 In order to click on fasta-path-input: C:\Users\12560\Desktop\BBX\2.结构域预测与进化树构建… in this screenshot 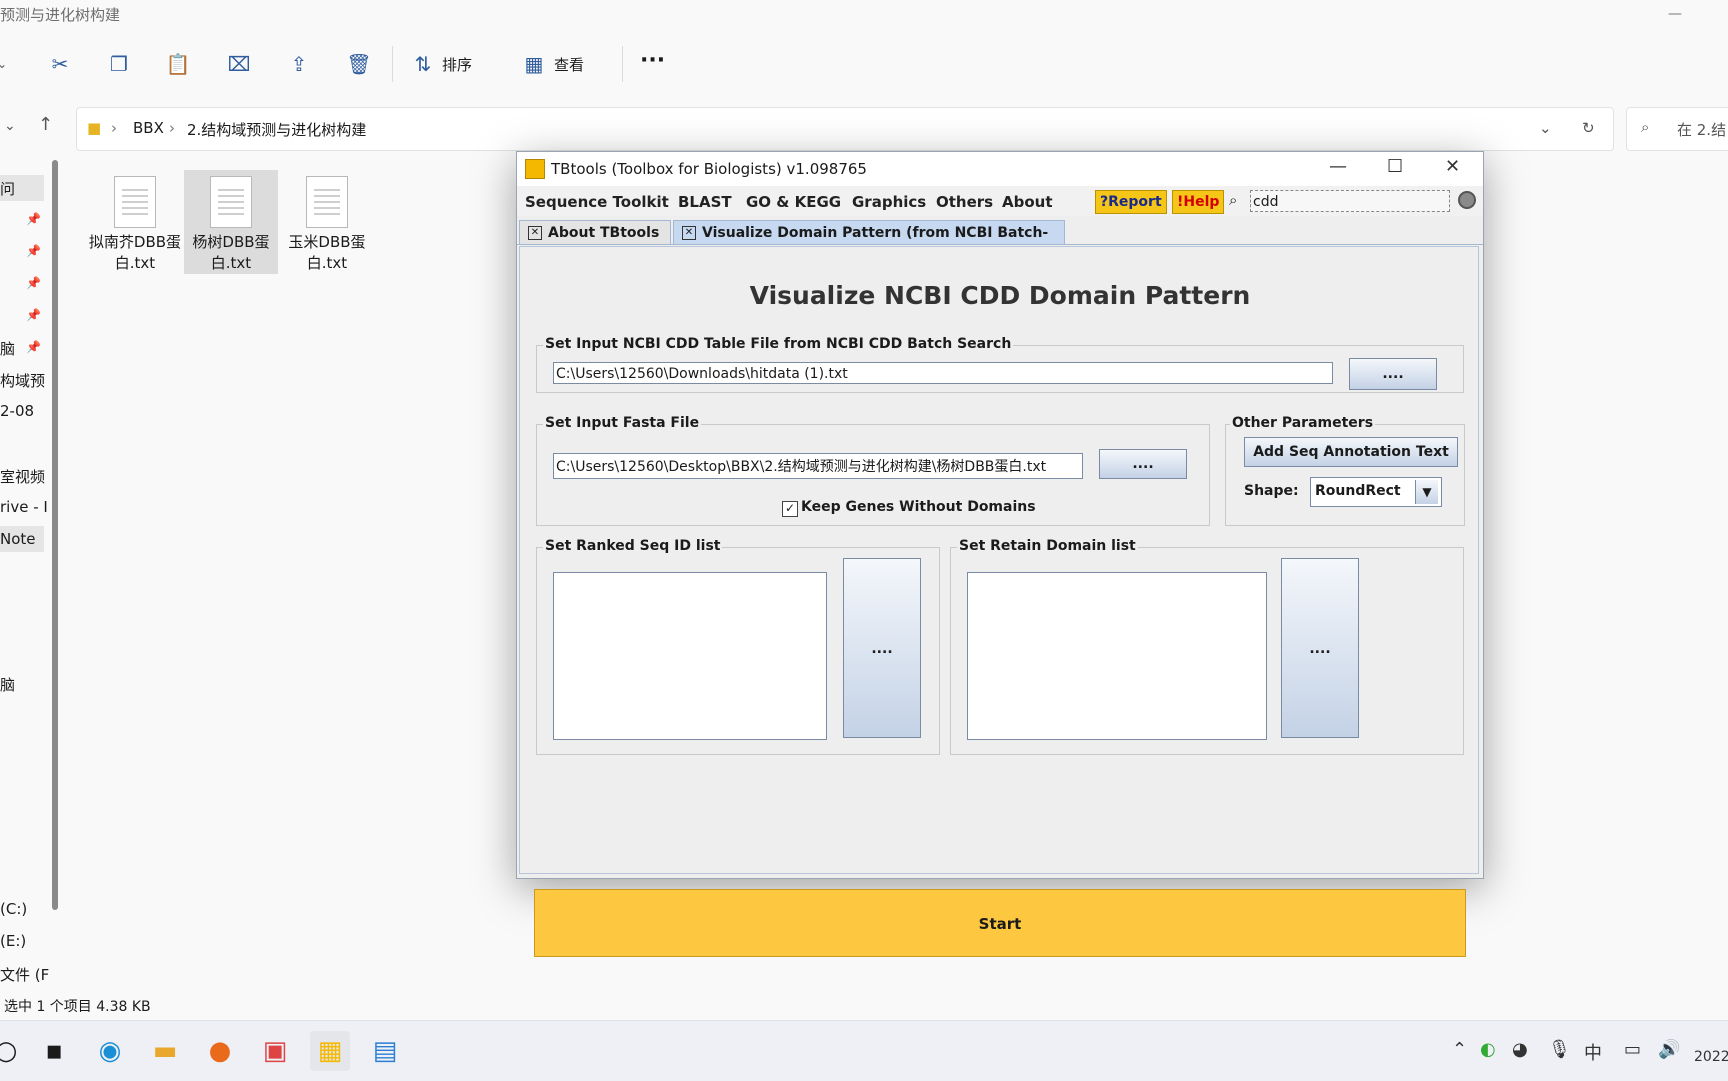, I will do `click(818, 466)`.